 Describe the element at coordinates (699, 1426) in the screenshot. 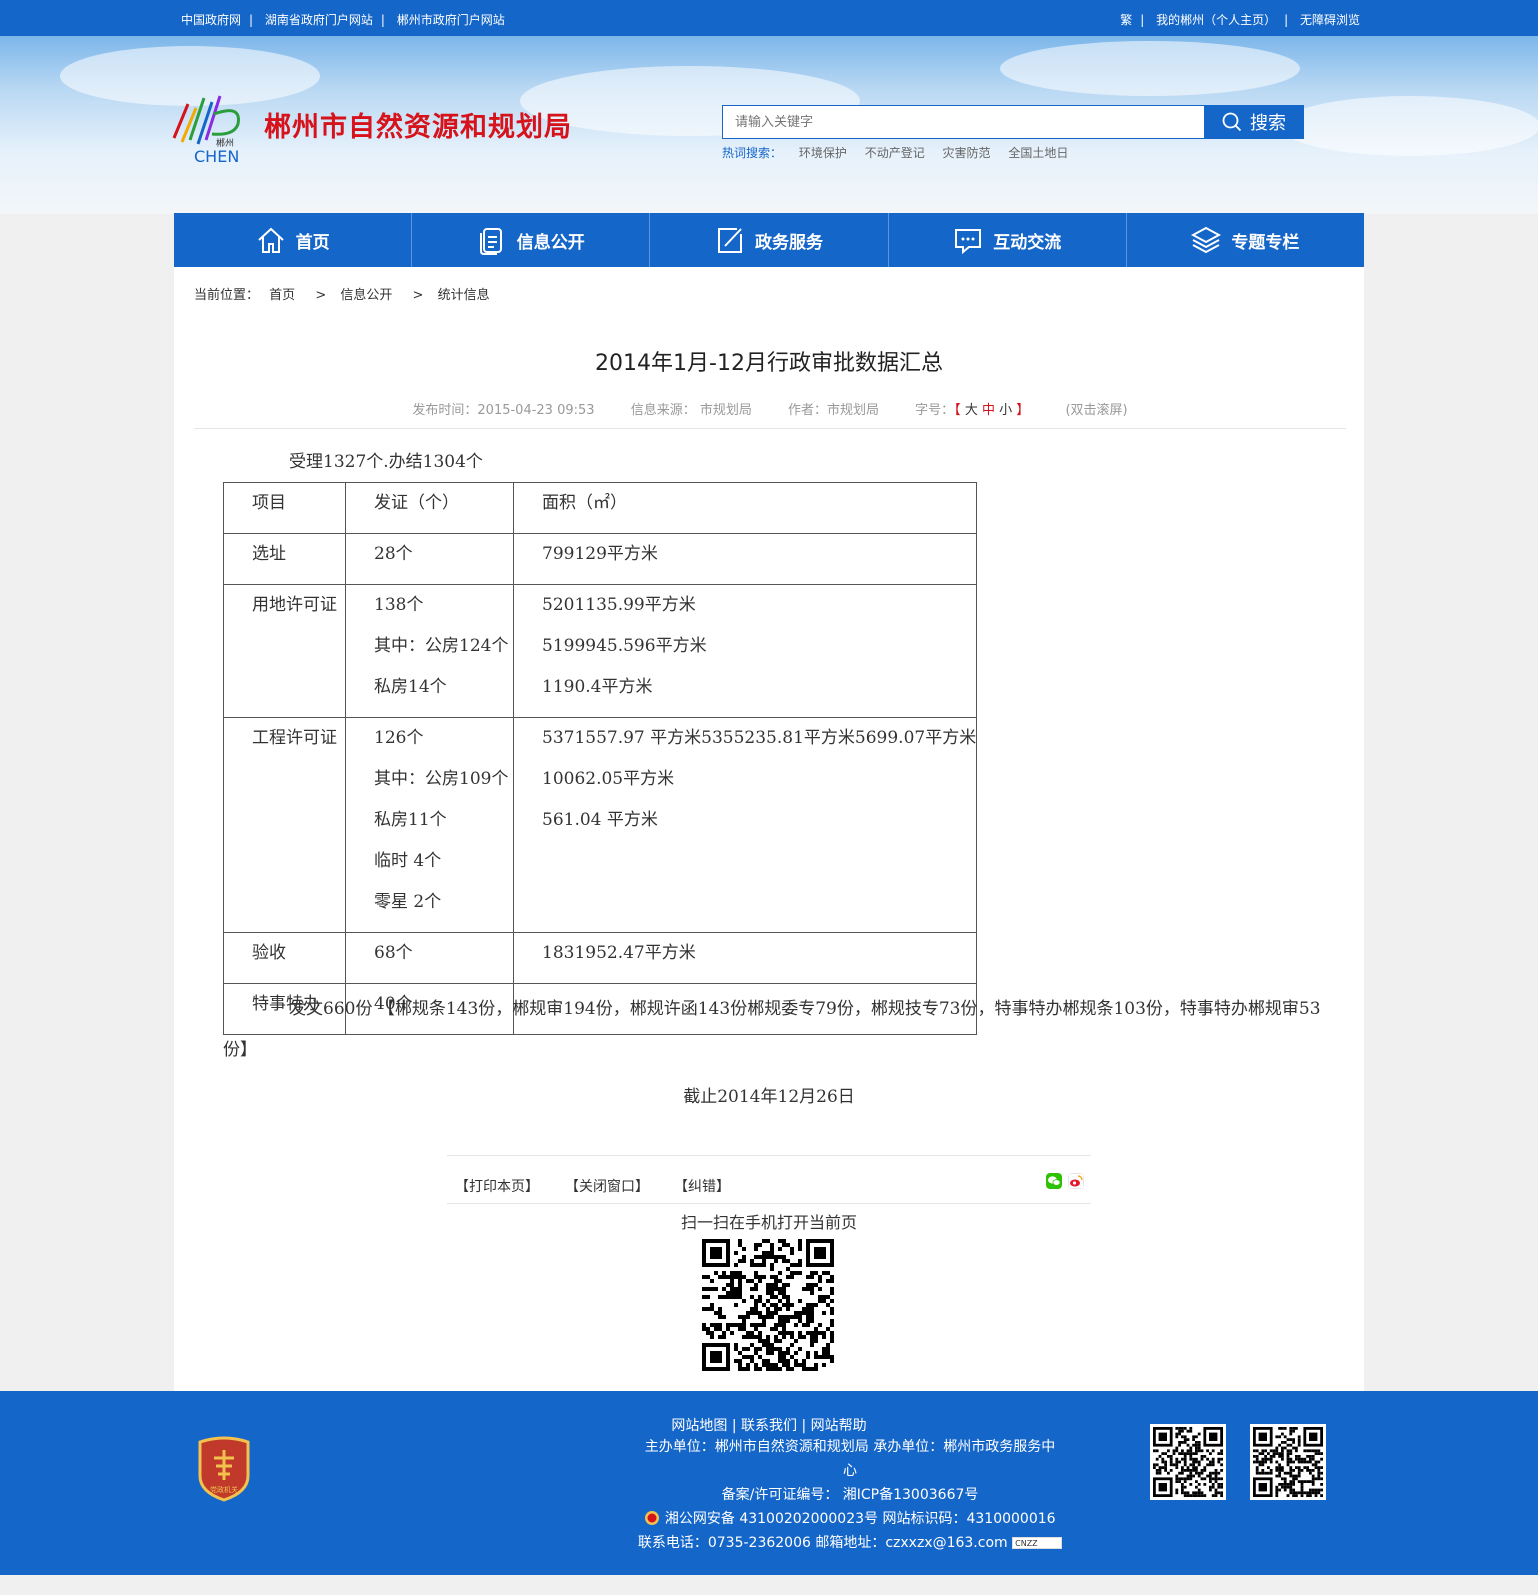

I see `sitemap-link: 网站地图` at that location.